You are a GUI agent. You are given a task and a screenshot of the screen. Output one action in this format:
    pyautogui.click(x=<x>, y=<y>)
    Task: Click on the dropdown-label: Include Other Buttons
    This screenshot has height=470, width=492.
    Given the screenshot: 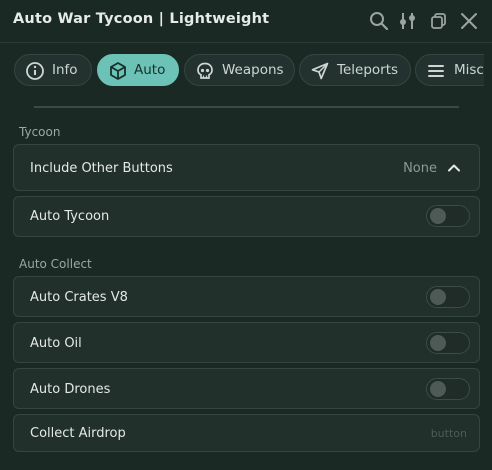 What is the action you would take?
    pyautogui.click(x=101, y=168)
    